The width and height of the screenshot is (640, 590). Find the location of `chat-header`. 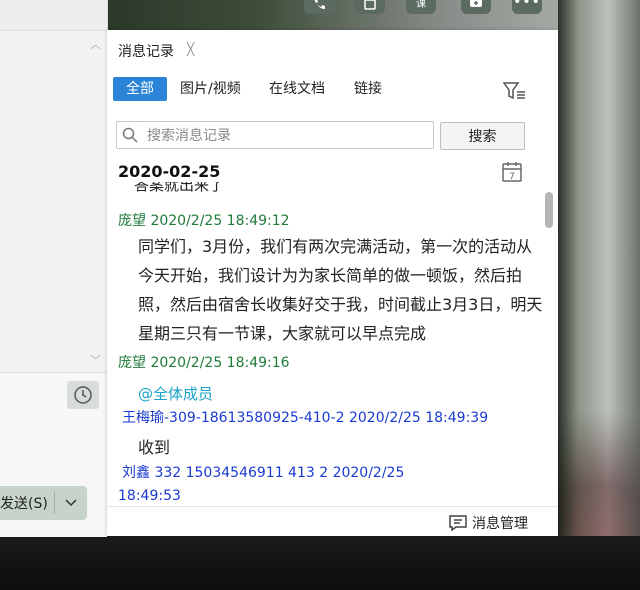

chat-header is located at coordinates (53, 15).